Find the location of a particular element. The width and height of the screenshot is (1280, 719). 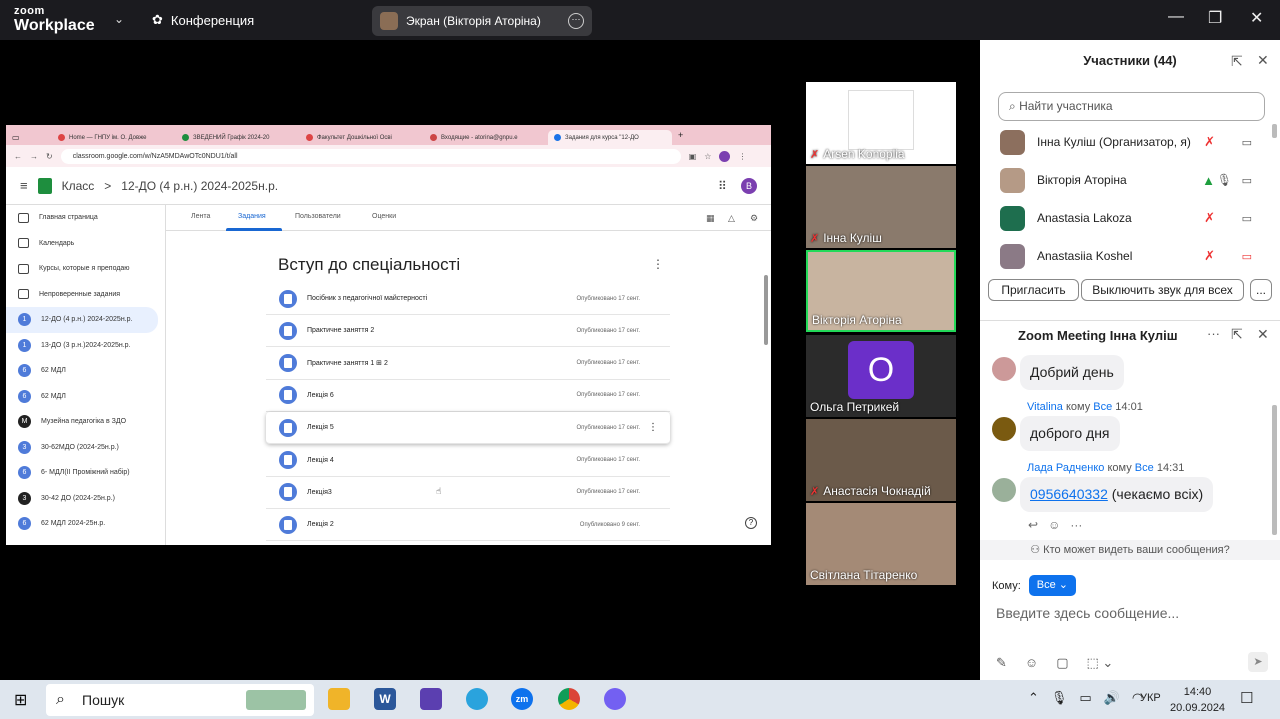

assignment-row: Лекція3 Опубликовано 17 сент. is located at coordinates (468, 493).